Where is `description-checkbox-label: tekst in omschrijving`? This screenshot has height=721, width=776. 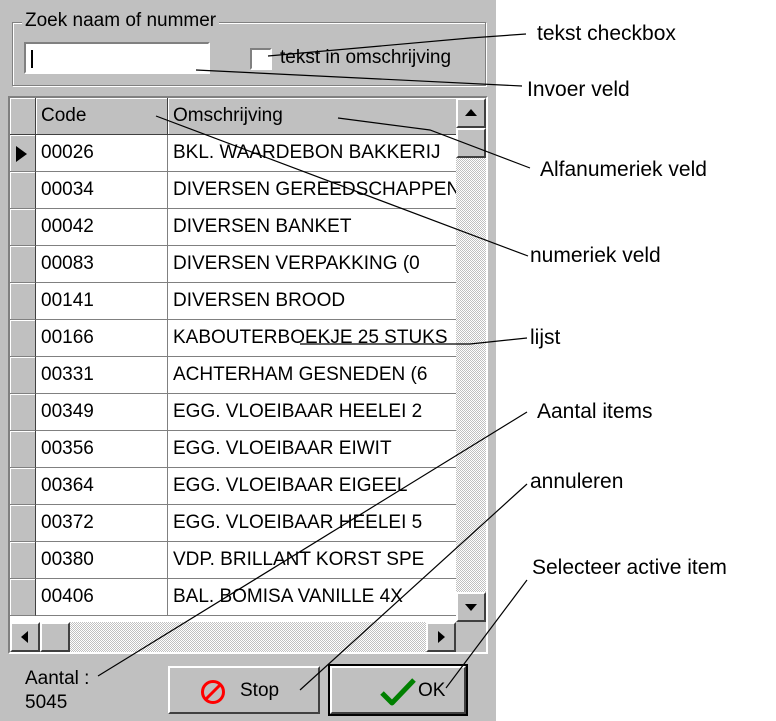
description-checkbox-label: tekst in omschrijving is located at coordinates (365, 58).